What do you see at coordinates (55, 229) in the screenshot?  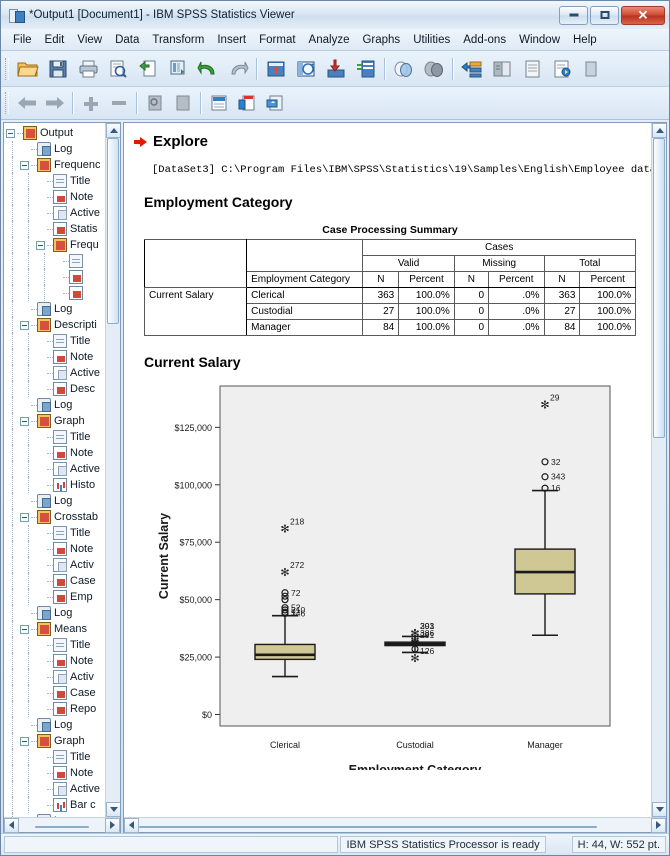 I see `outline-item-statis: Statis` at bounding box center [55, 229].